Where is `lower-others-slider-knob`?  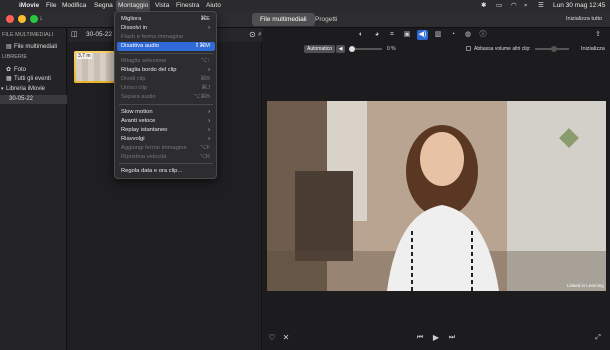 lower-others-slider-knob is located at coordinates (554, 49).